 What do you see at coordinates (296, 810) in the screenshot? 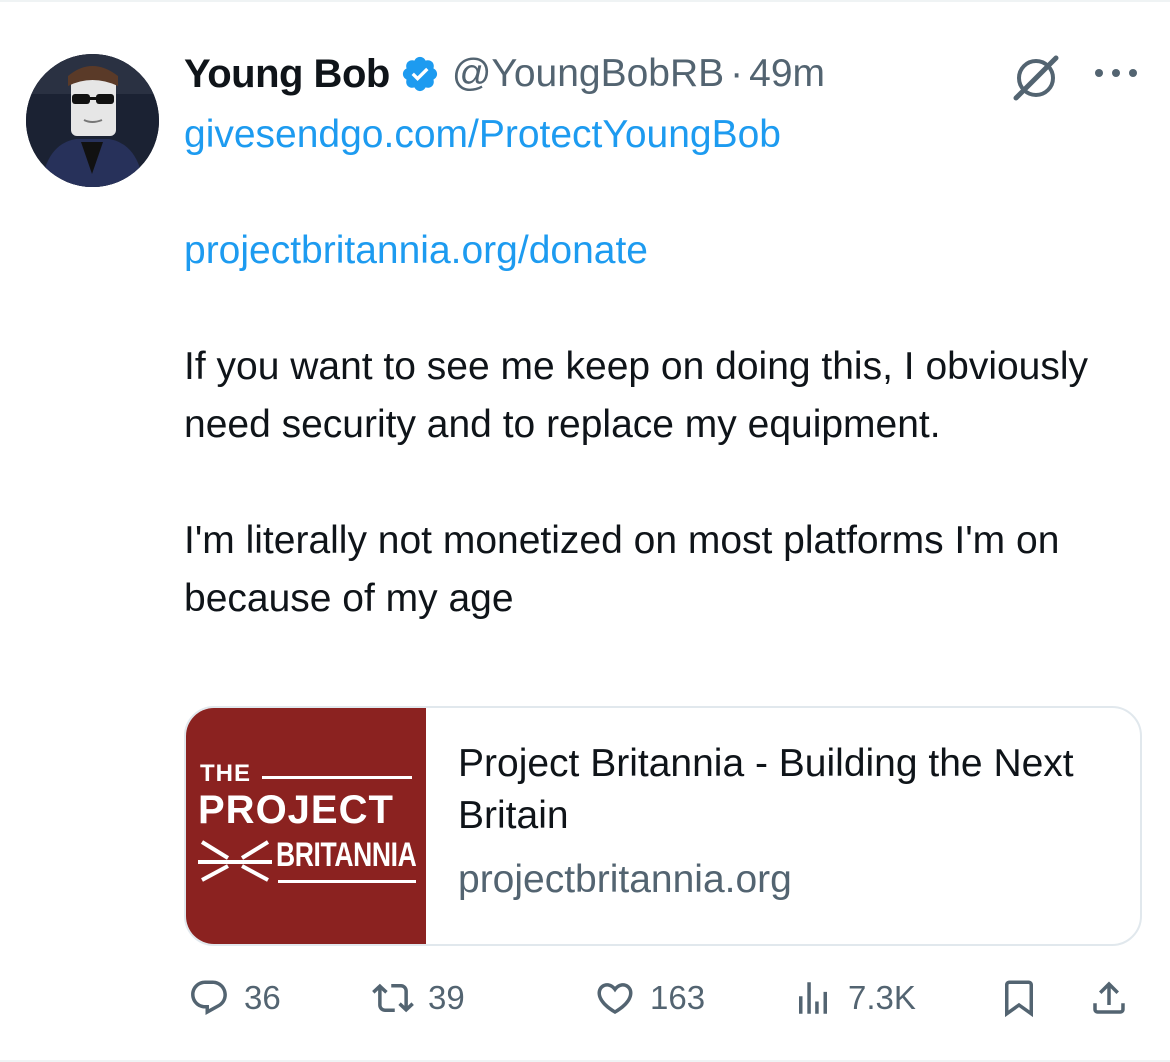
I see `logo-project: PROJECT` at bounding box center [296, 810].